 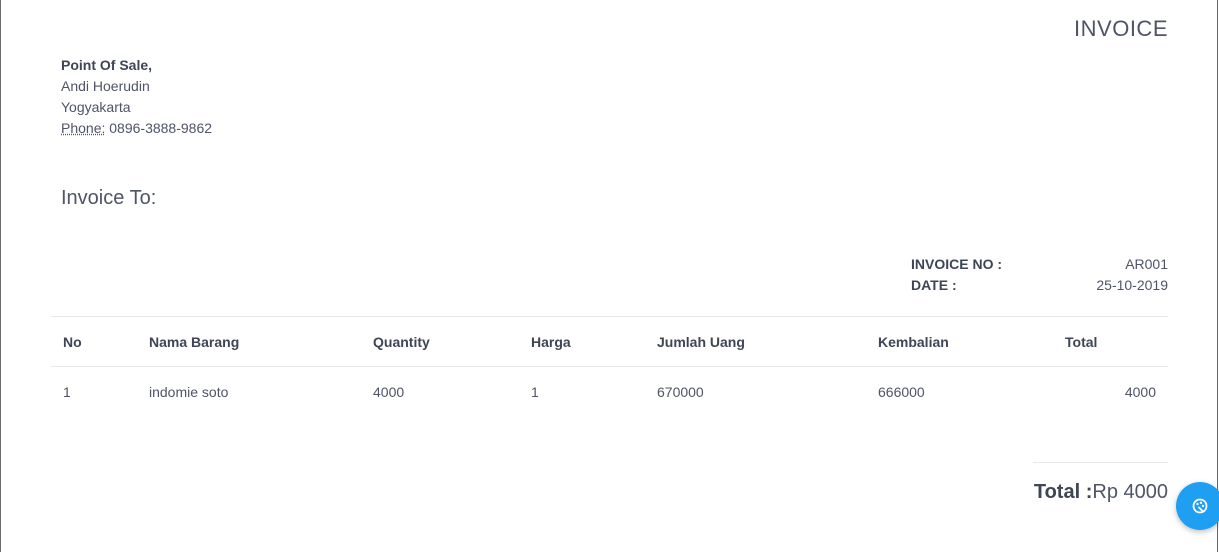 What do you see at coordinates (96, 107) in the screenshot?
I see `company-city: Yogyakarta` at bounding box center [96, 107].